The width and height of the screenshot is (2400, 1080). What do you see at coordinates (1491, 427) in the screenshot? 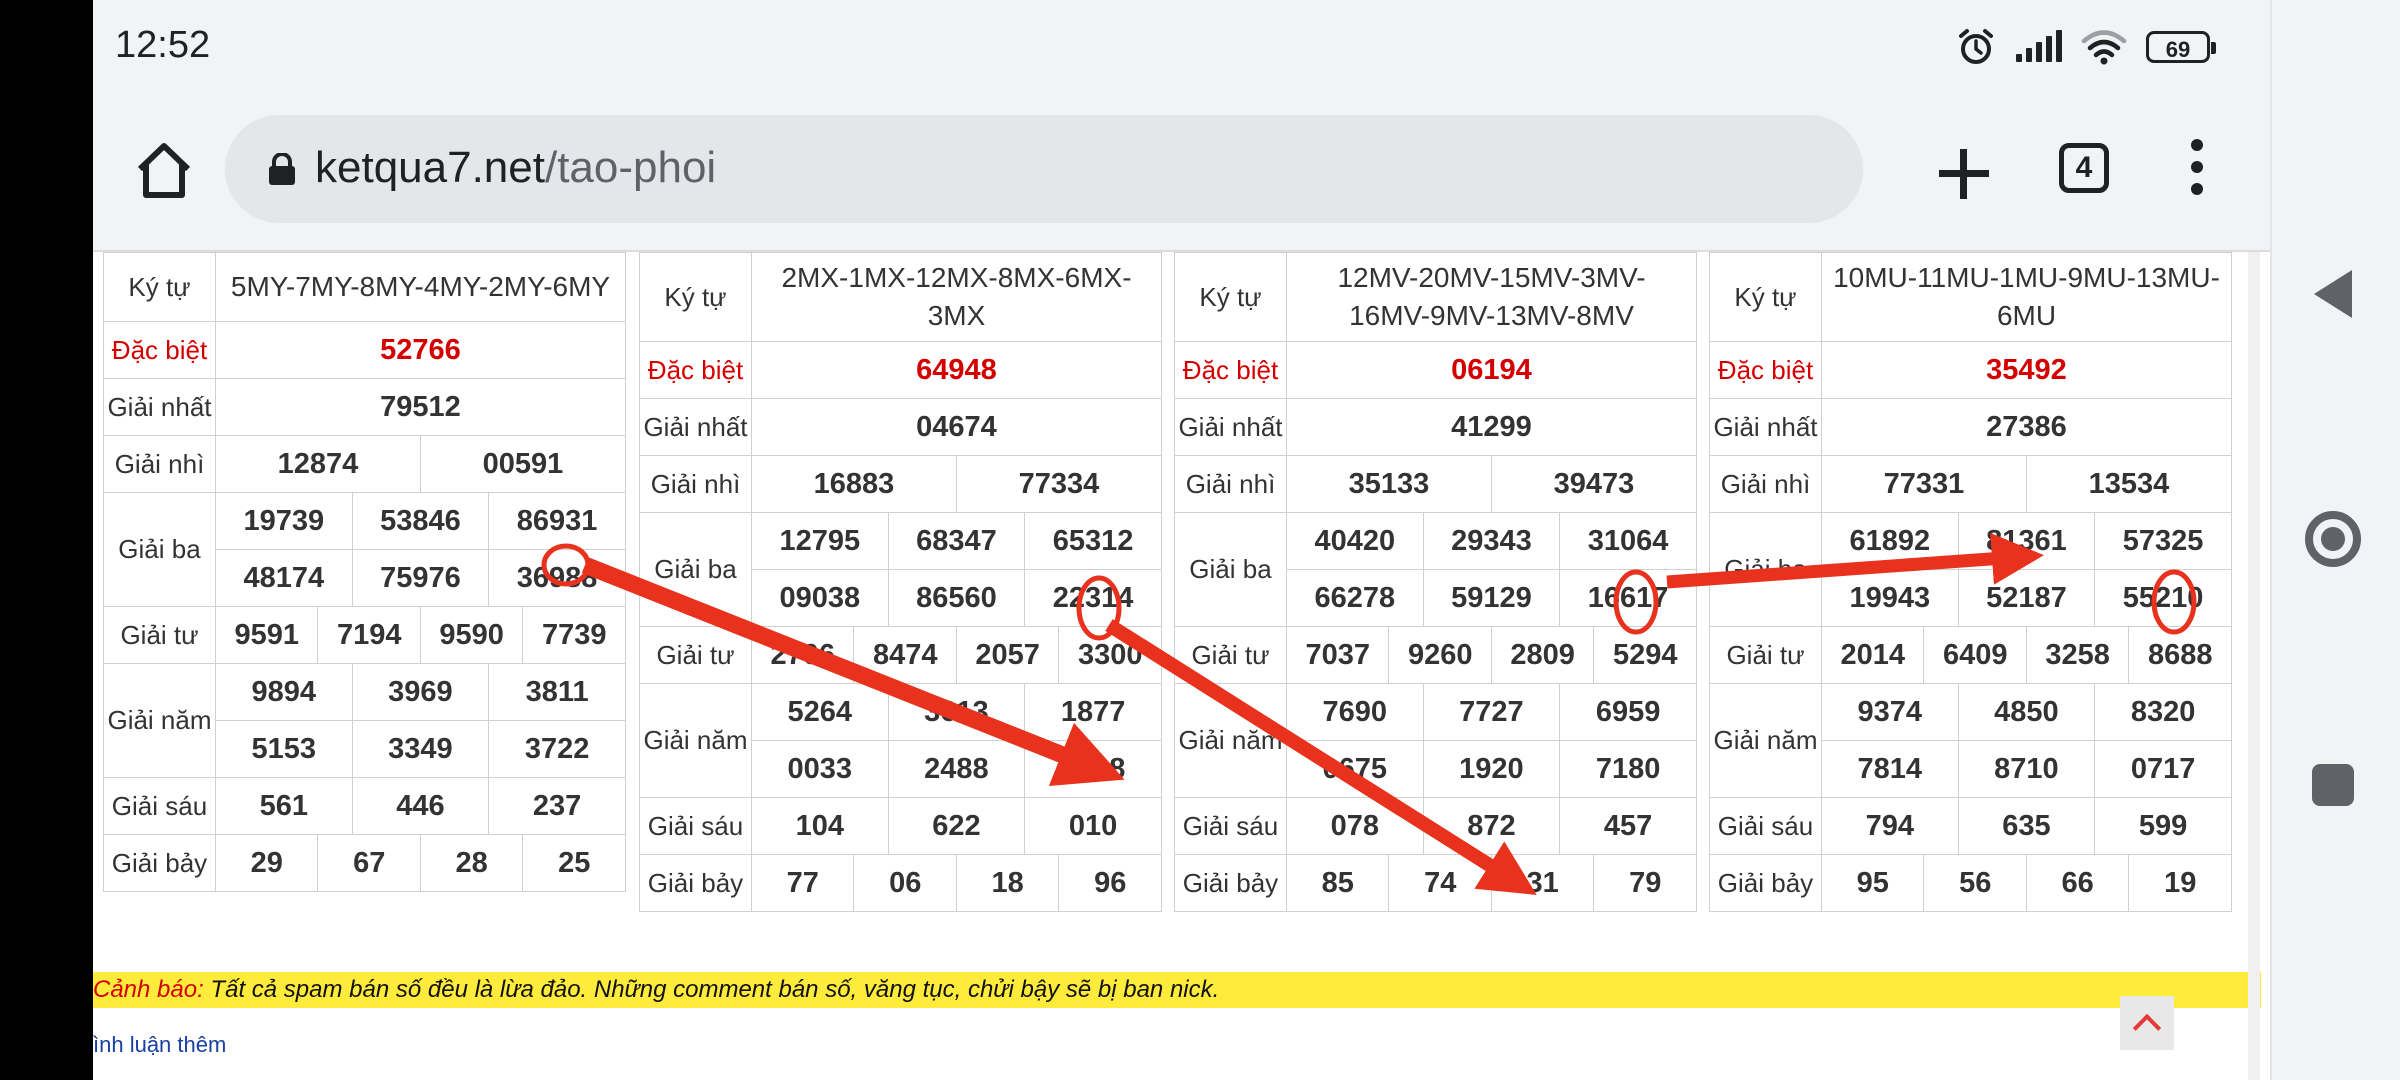
I see `prize-value: 41299` at bounding box center [1491, 427].